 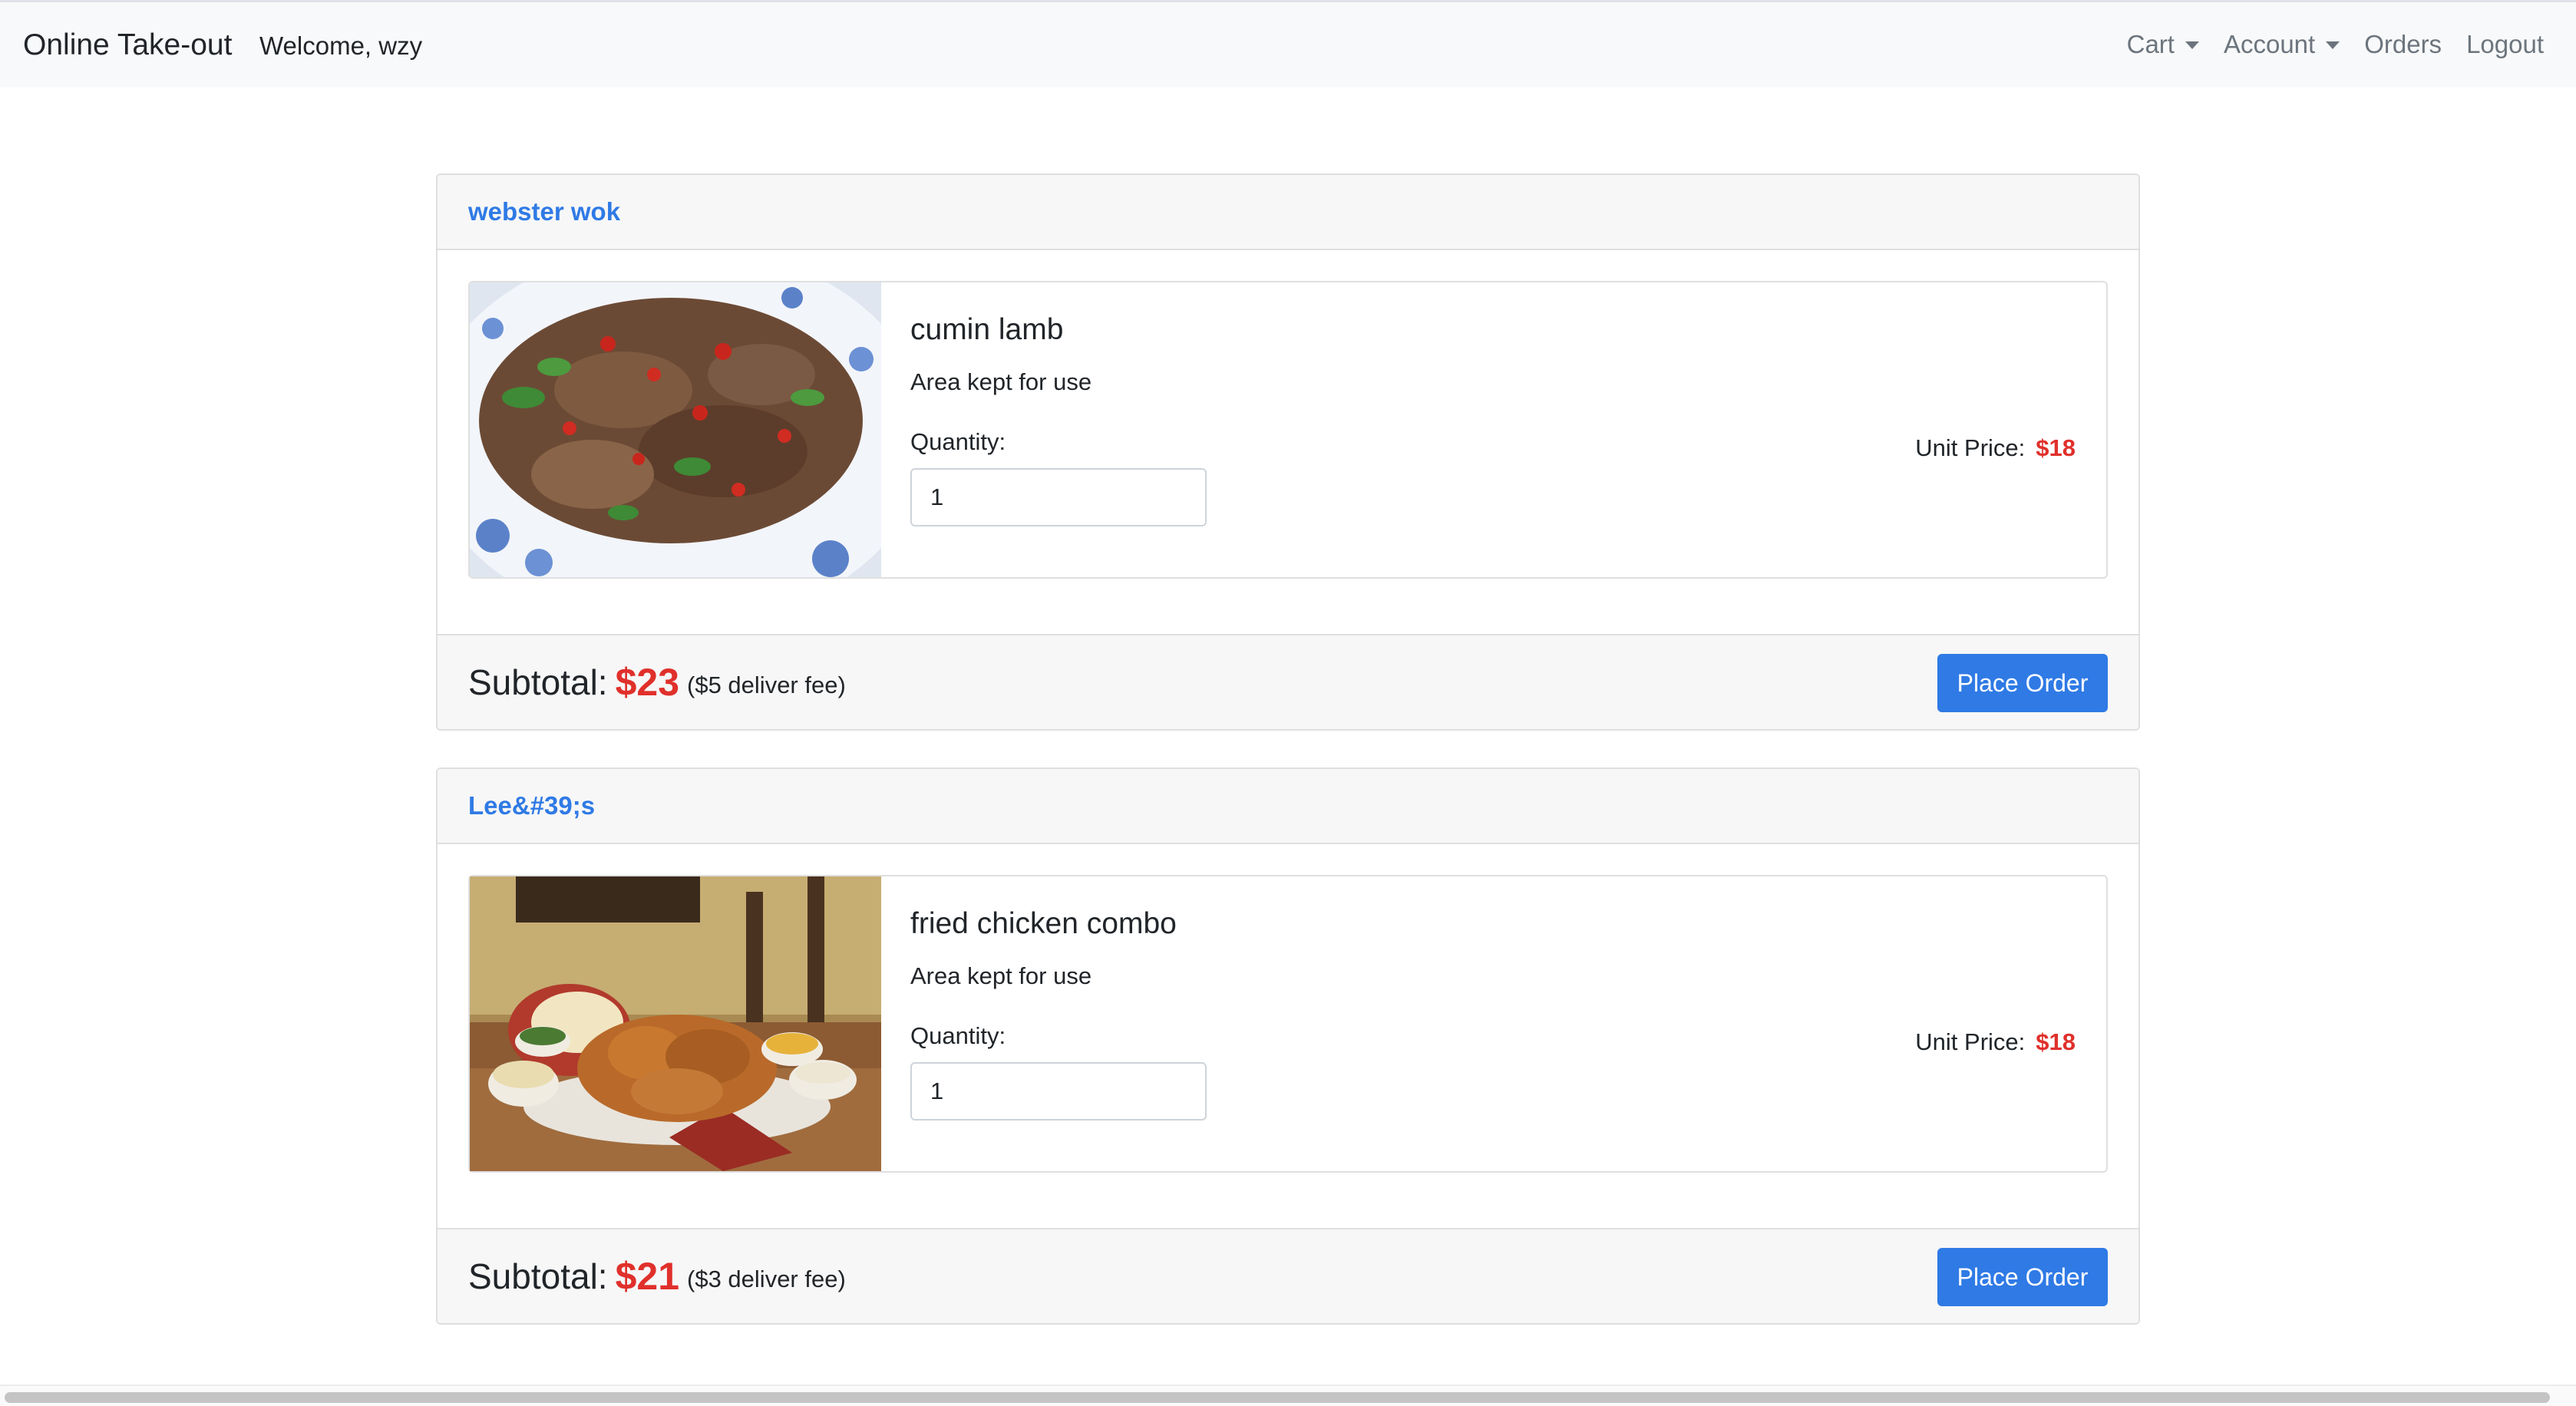 I want to click on nav-links: Cart Account Orders Logout, so click(x=2323, y=45).